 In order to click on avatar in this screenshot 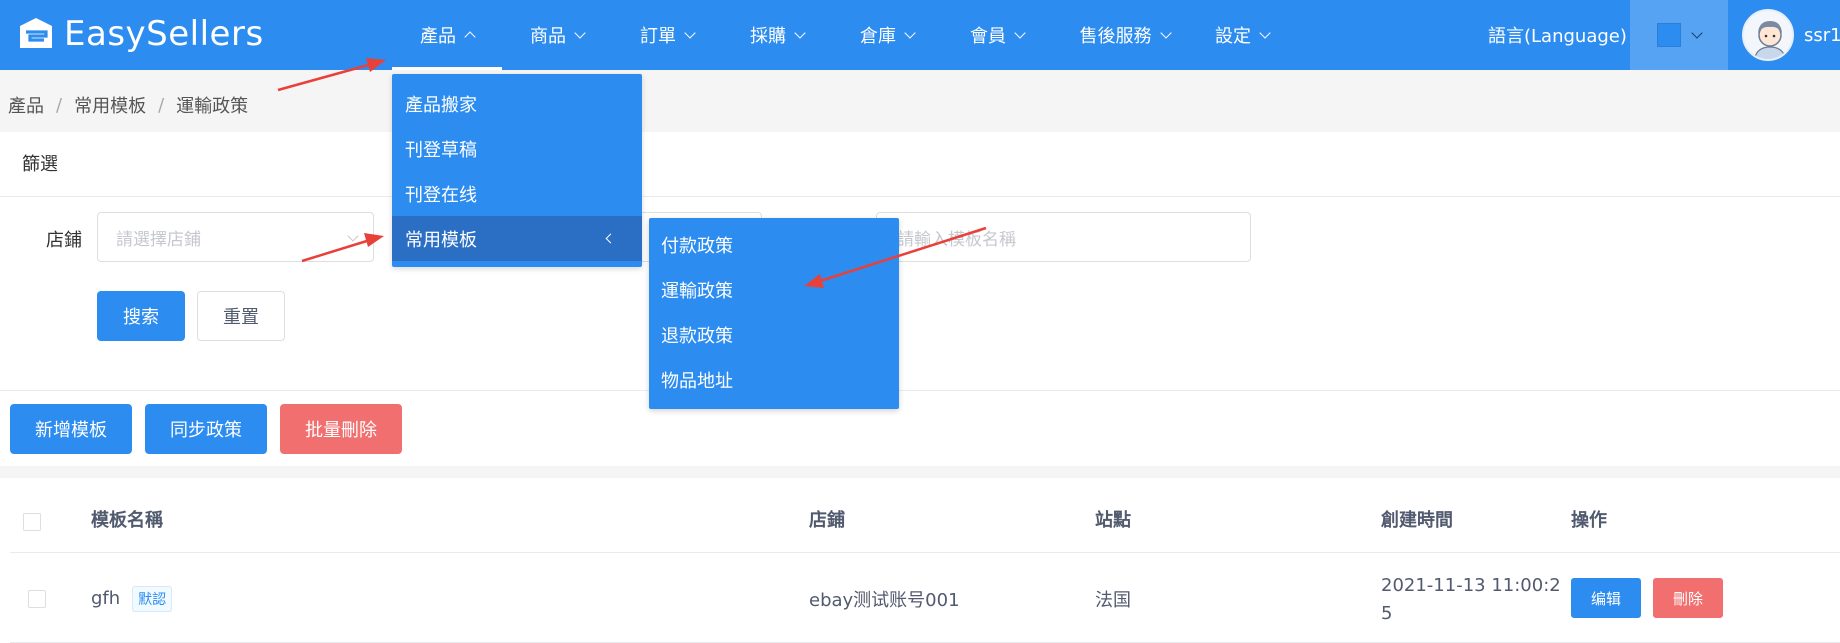, I will do `click(1768, 35)`.